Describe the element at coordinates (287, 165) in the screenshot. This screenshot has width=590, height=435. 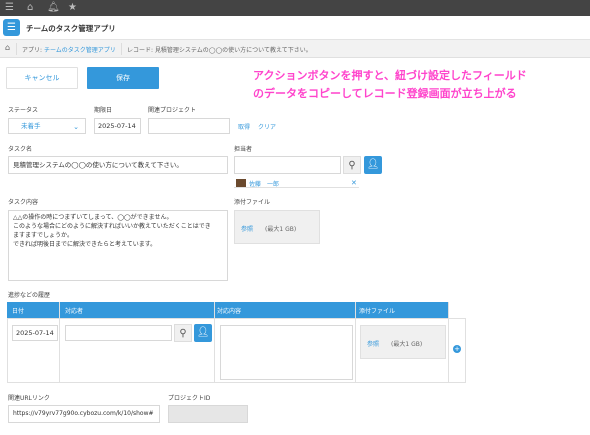
I see `assignee-search-input` at that location.